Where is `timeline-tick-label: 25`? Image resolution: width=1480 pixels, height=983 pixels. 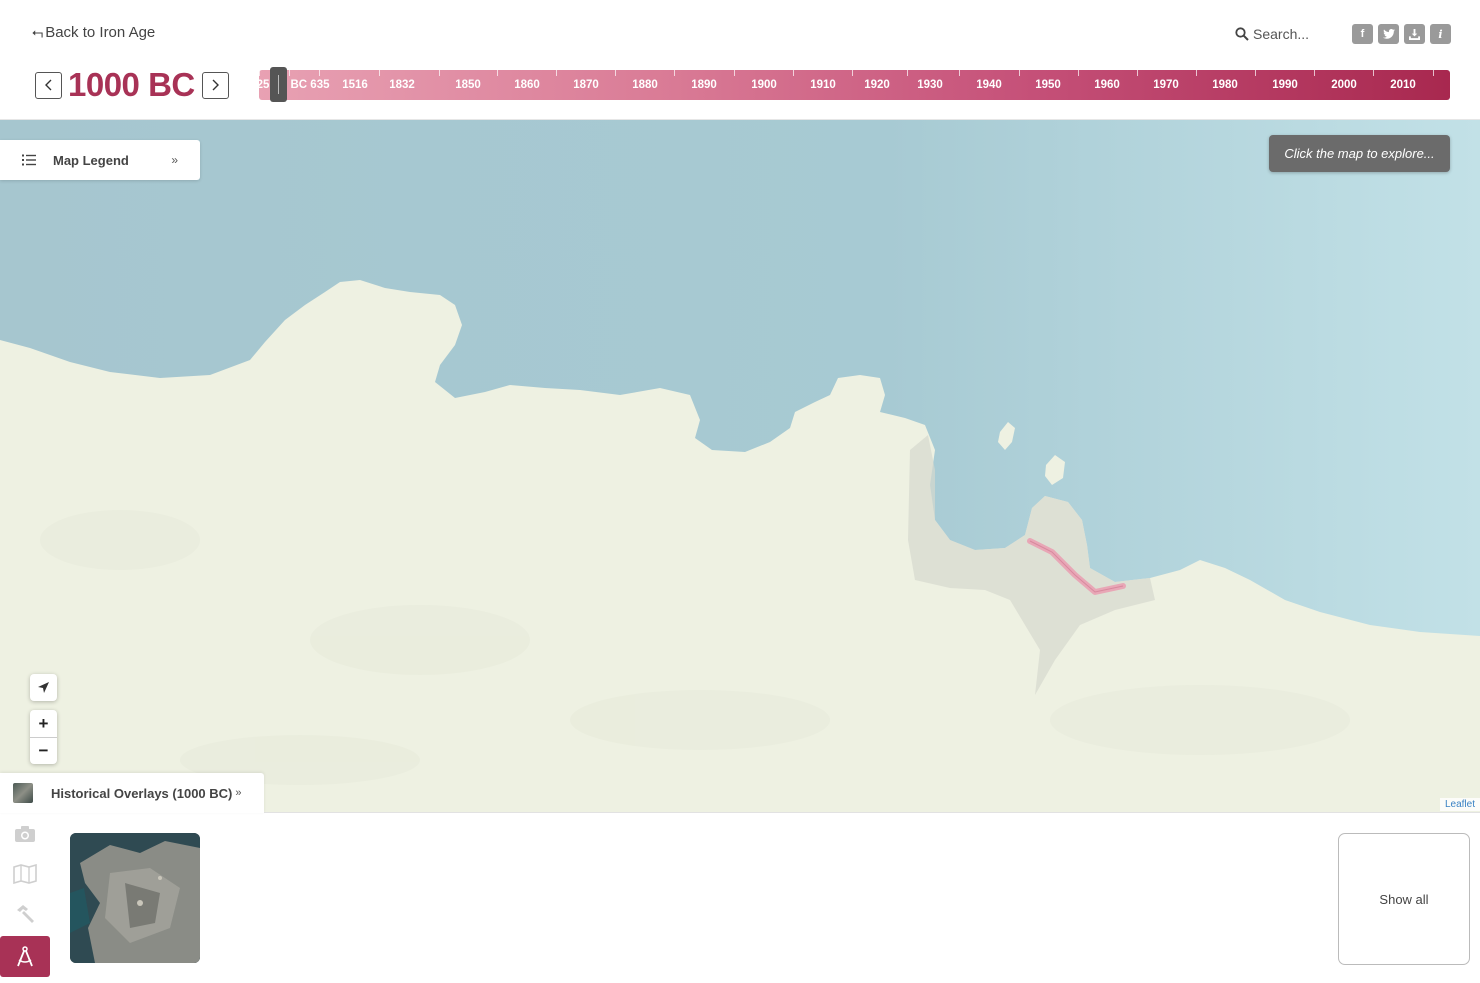 timeline-tick-label: 25 is located at coordinates (264, 85).